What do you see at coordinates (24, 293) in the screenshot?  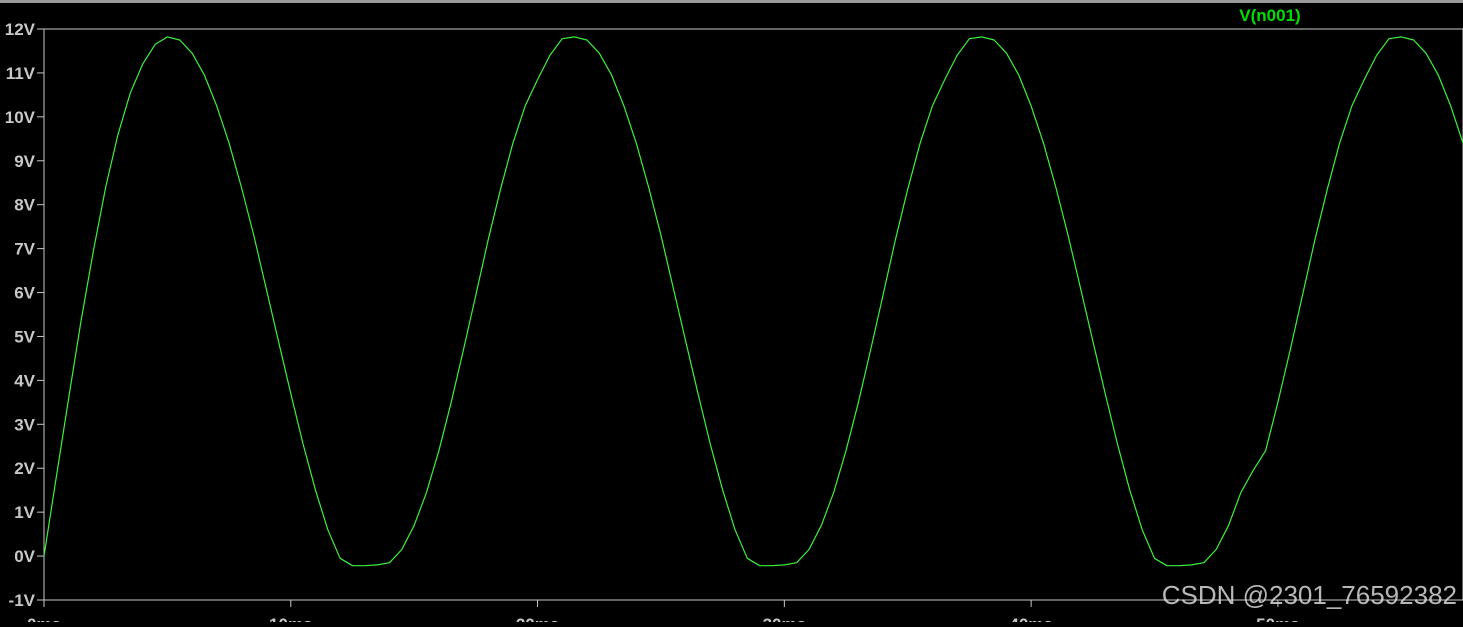 I see `y-tick-label: 6V` at bounding box center [24, 293].